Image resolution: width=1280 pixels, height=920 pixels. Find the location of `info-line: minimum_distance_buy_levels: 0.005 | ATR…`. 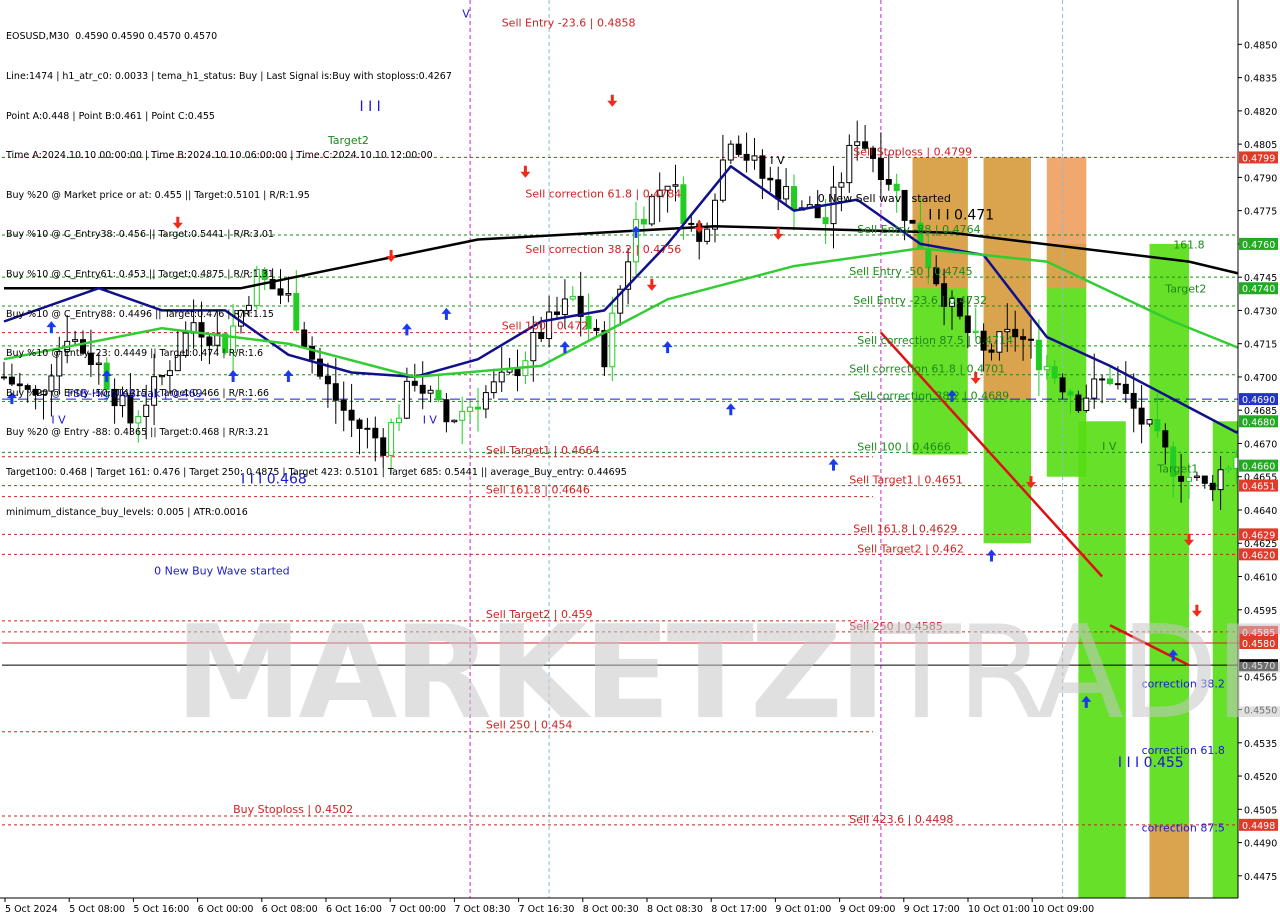

info-line: minimum_distance_buy_levels: 0.005 | ATR… is located at coordinates (127, 512).